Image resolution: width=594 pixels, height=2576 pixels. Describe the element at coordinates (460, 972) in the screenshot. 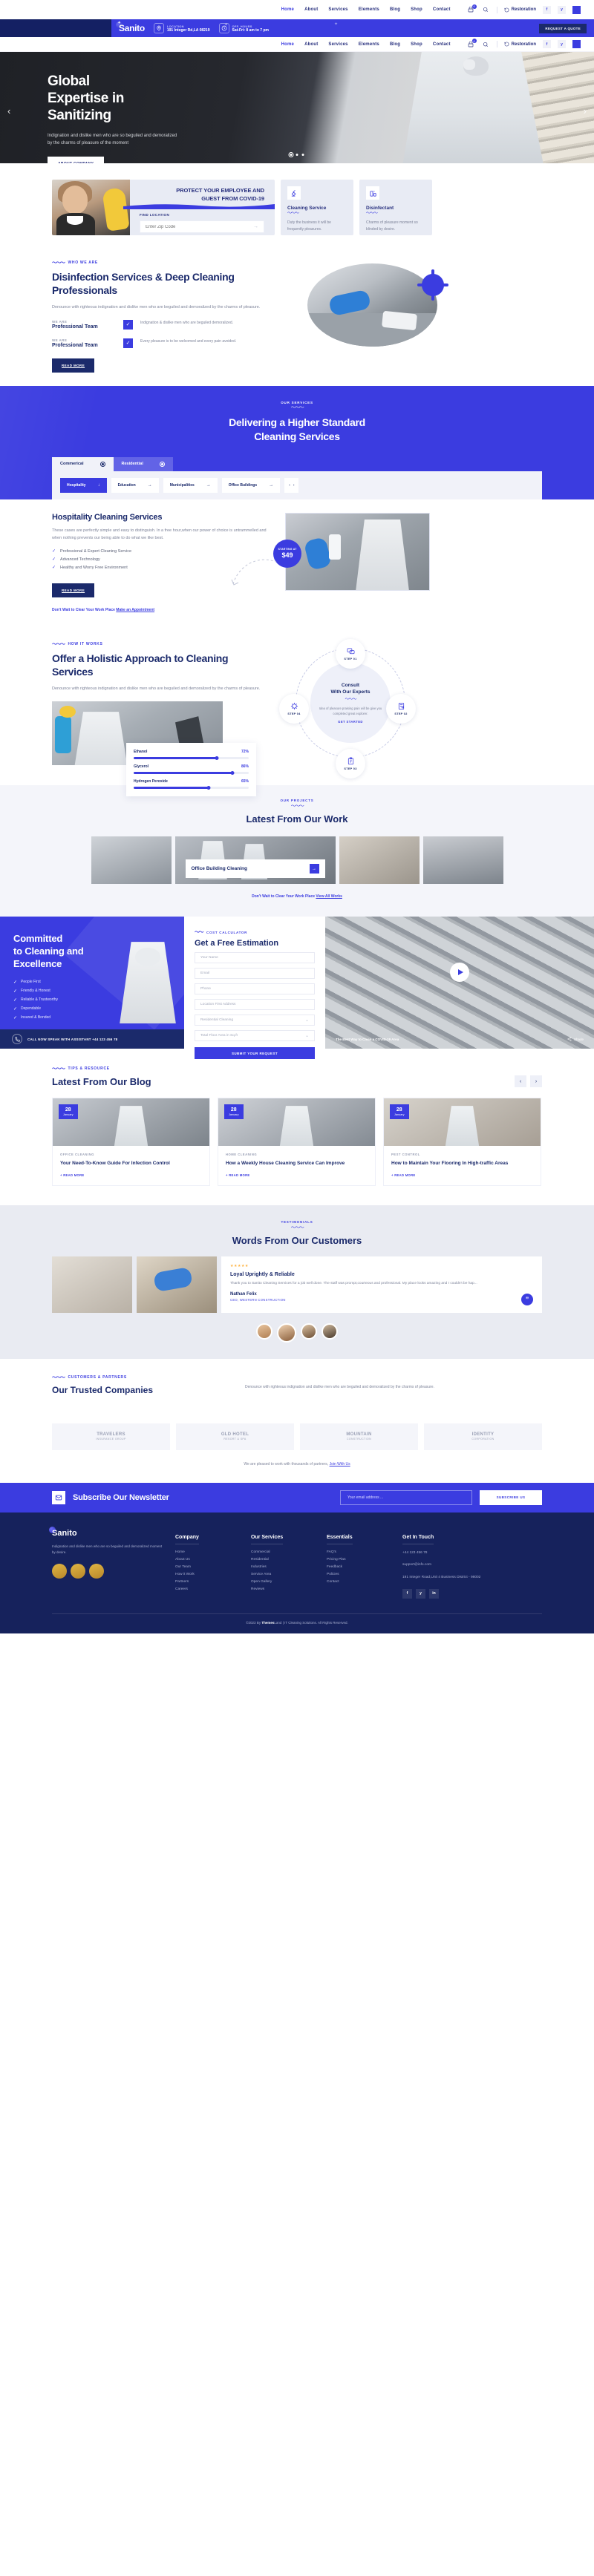

I see `play-button-icon` at that location.